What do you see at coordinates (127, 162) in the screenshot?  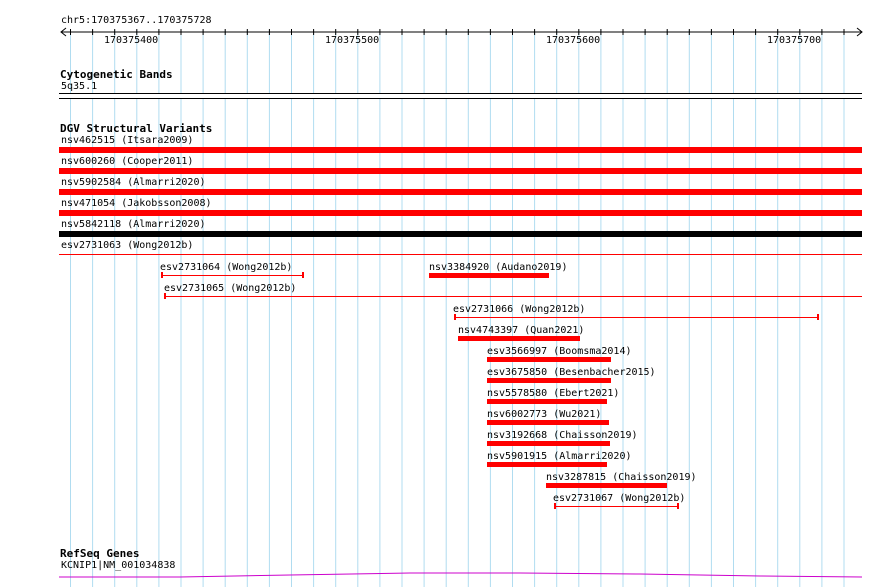 I see `variant-label: nsv600260 (Cooper2011)` at bounding box center [127, 162].